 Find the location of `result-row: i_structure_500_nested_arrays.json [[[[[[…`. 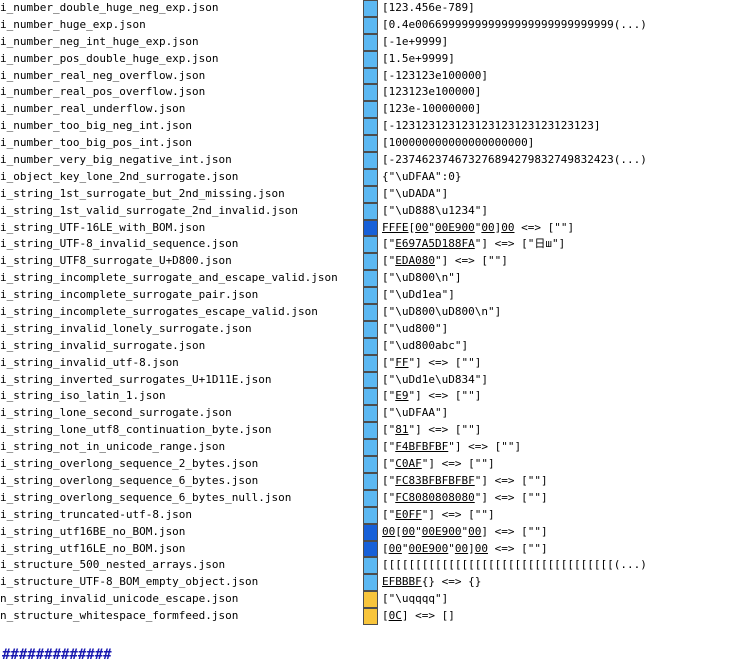

result-row: i_structure_500_nested_arrays.json [[[[[[… is located at coordinates (369, 566).